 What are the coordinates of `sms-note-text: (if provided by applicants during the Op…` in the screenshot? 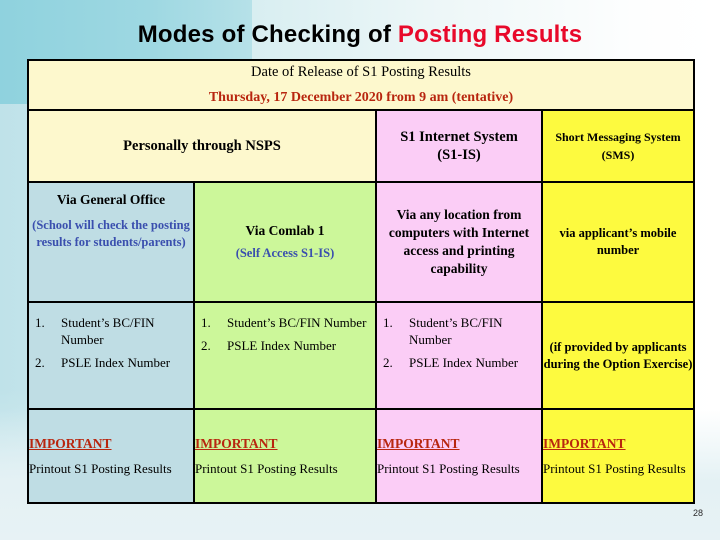 It's located at (618, 355).